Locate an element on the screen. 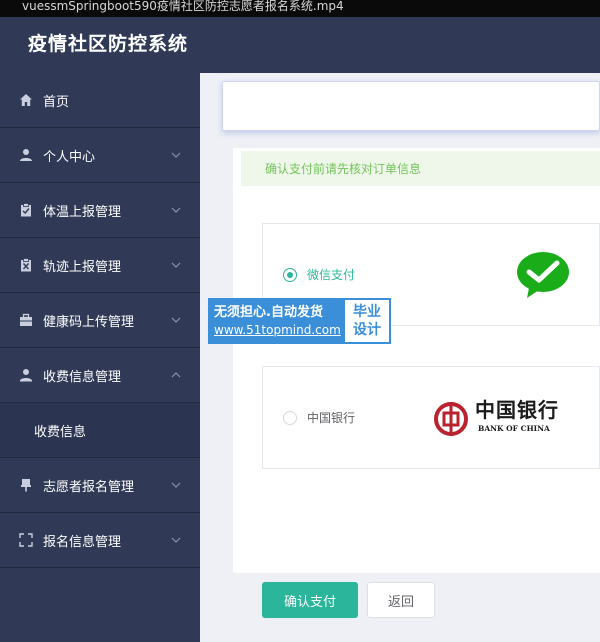 This screenshot has height=642, width=600. sidebar-item-label: 个人中心 is located at coordinates (69, 157).